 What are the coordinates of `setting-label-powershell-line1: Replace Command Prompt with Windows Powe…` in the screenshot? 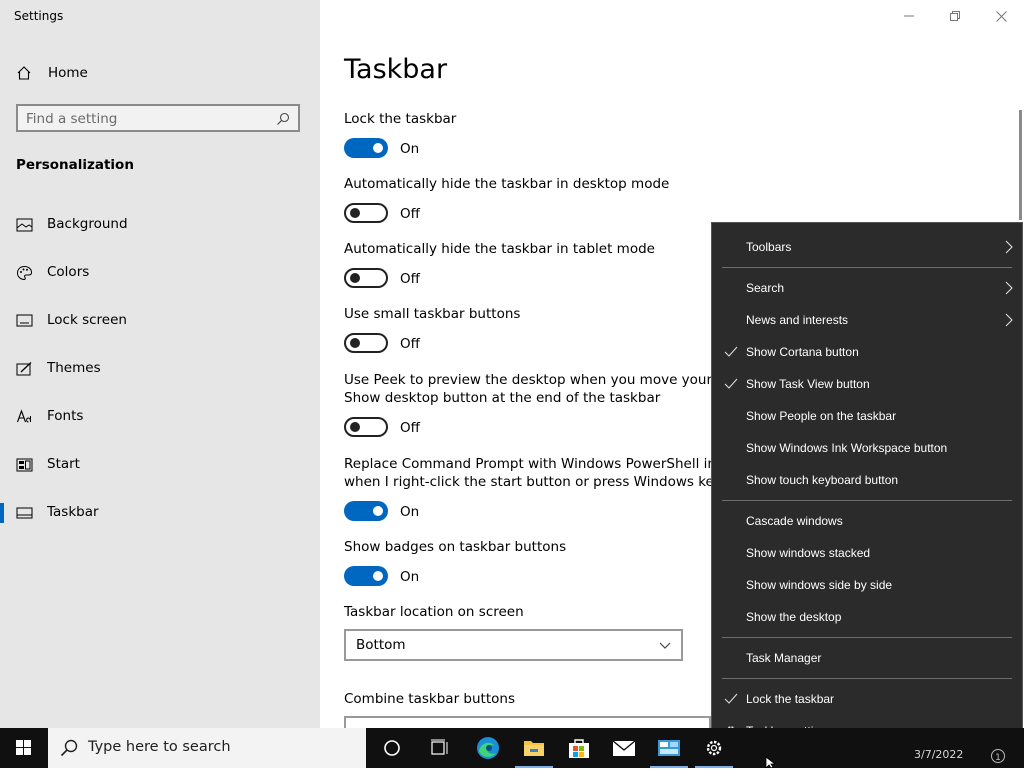 It's located at (543, 464).